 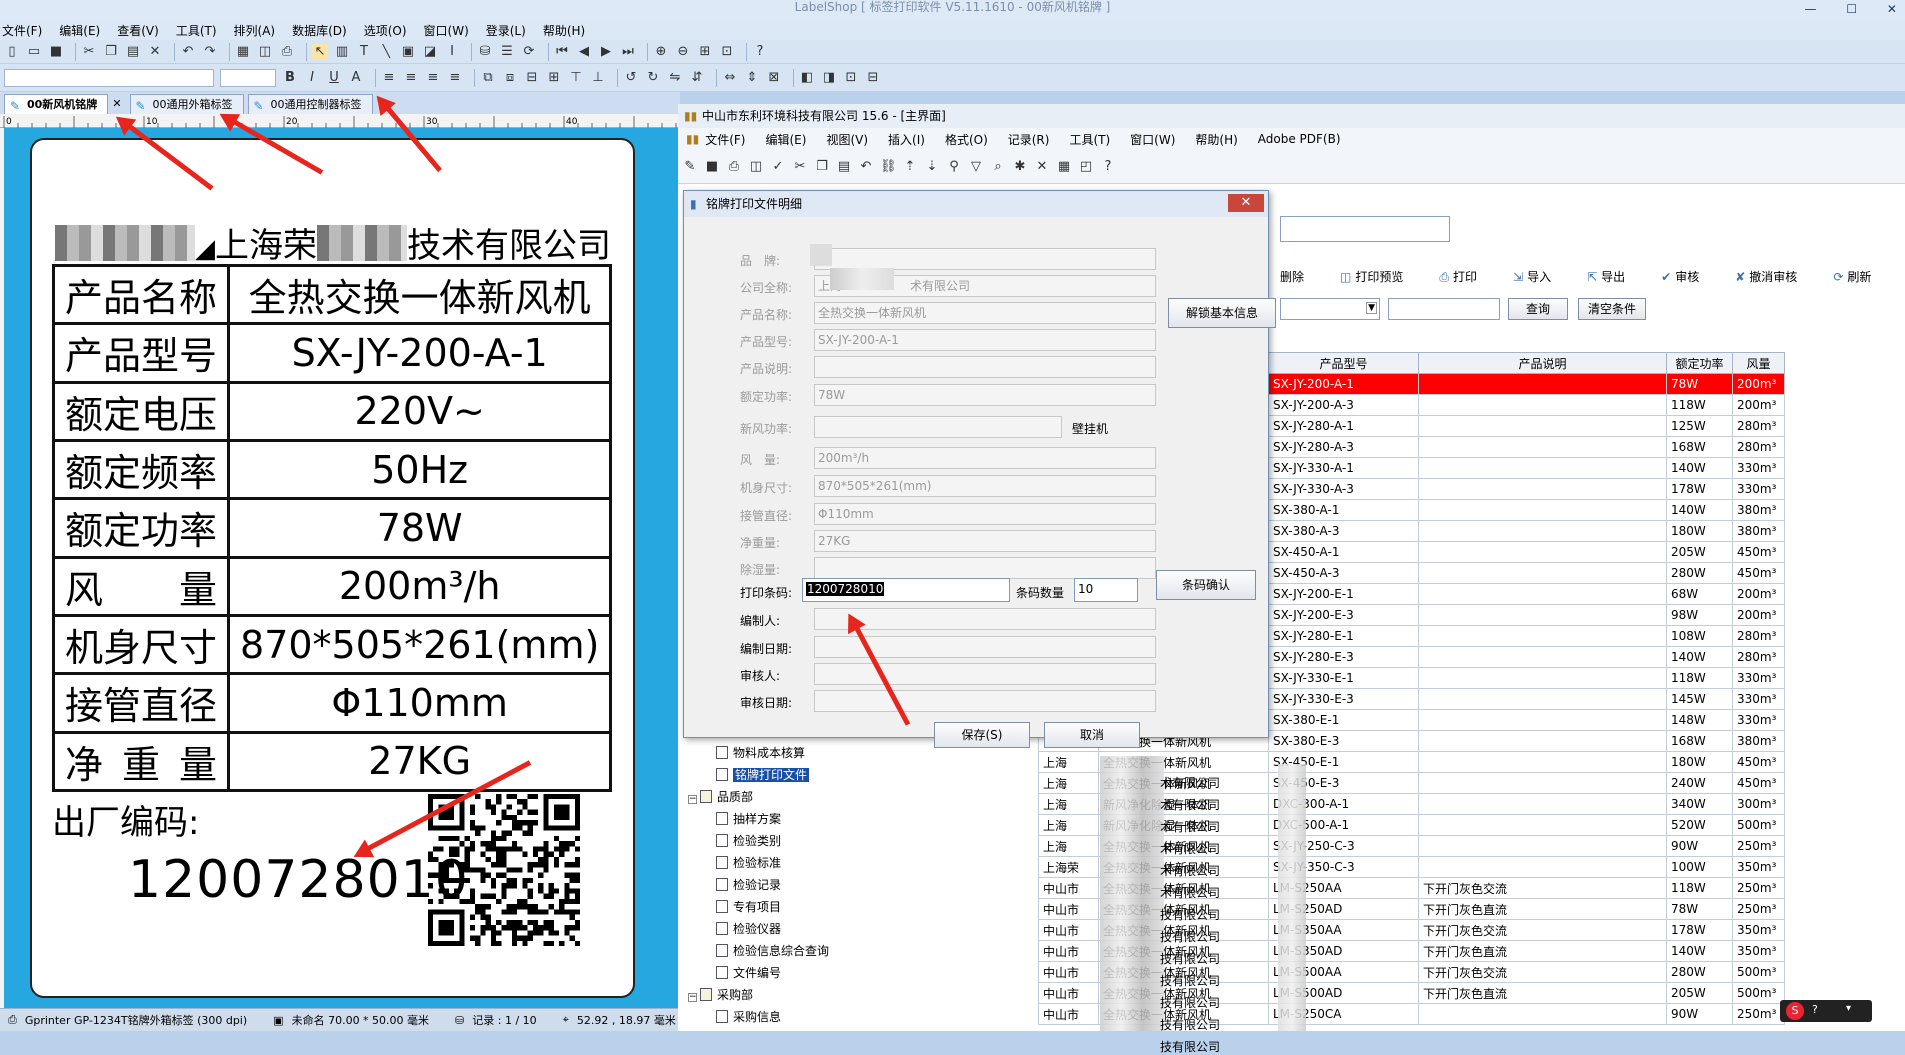 I want to click on grid-cell: 450m³, so click(x=1758, y=762).